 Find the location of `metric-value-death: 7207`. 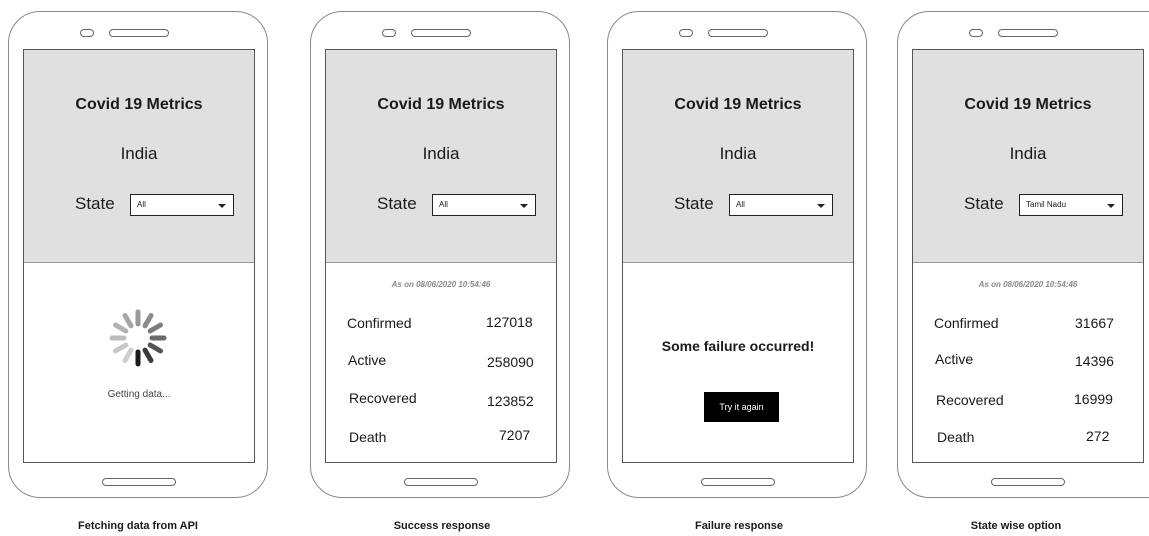

metric-value-death: 7207 is located at coordinates (515, 435).